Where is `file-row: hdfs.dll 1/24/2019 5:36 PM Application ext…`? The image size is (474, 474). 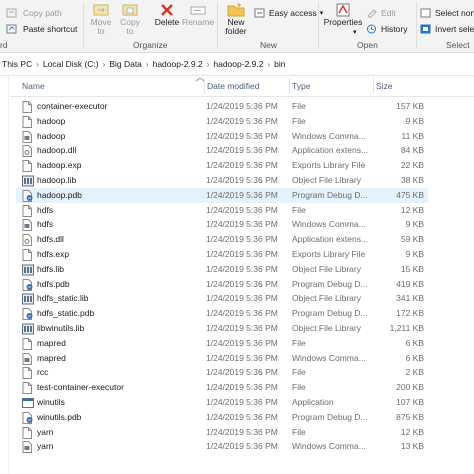
file-row: hdfs.dll 1/24/2019 5:36 PM Application ext… is located at coordinates (222, 239).